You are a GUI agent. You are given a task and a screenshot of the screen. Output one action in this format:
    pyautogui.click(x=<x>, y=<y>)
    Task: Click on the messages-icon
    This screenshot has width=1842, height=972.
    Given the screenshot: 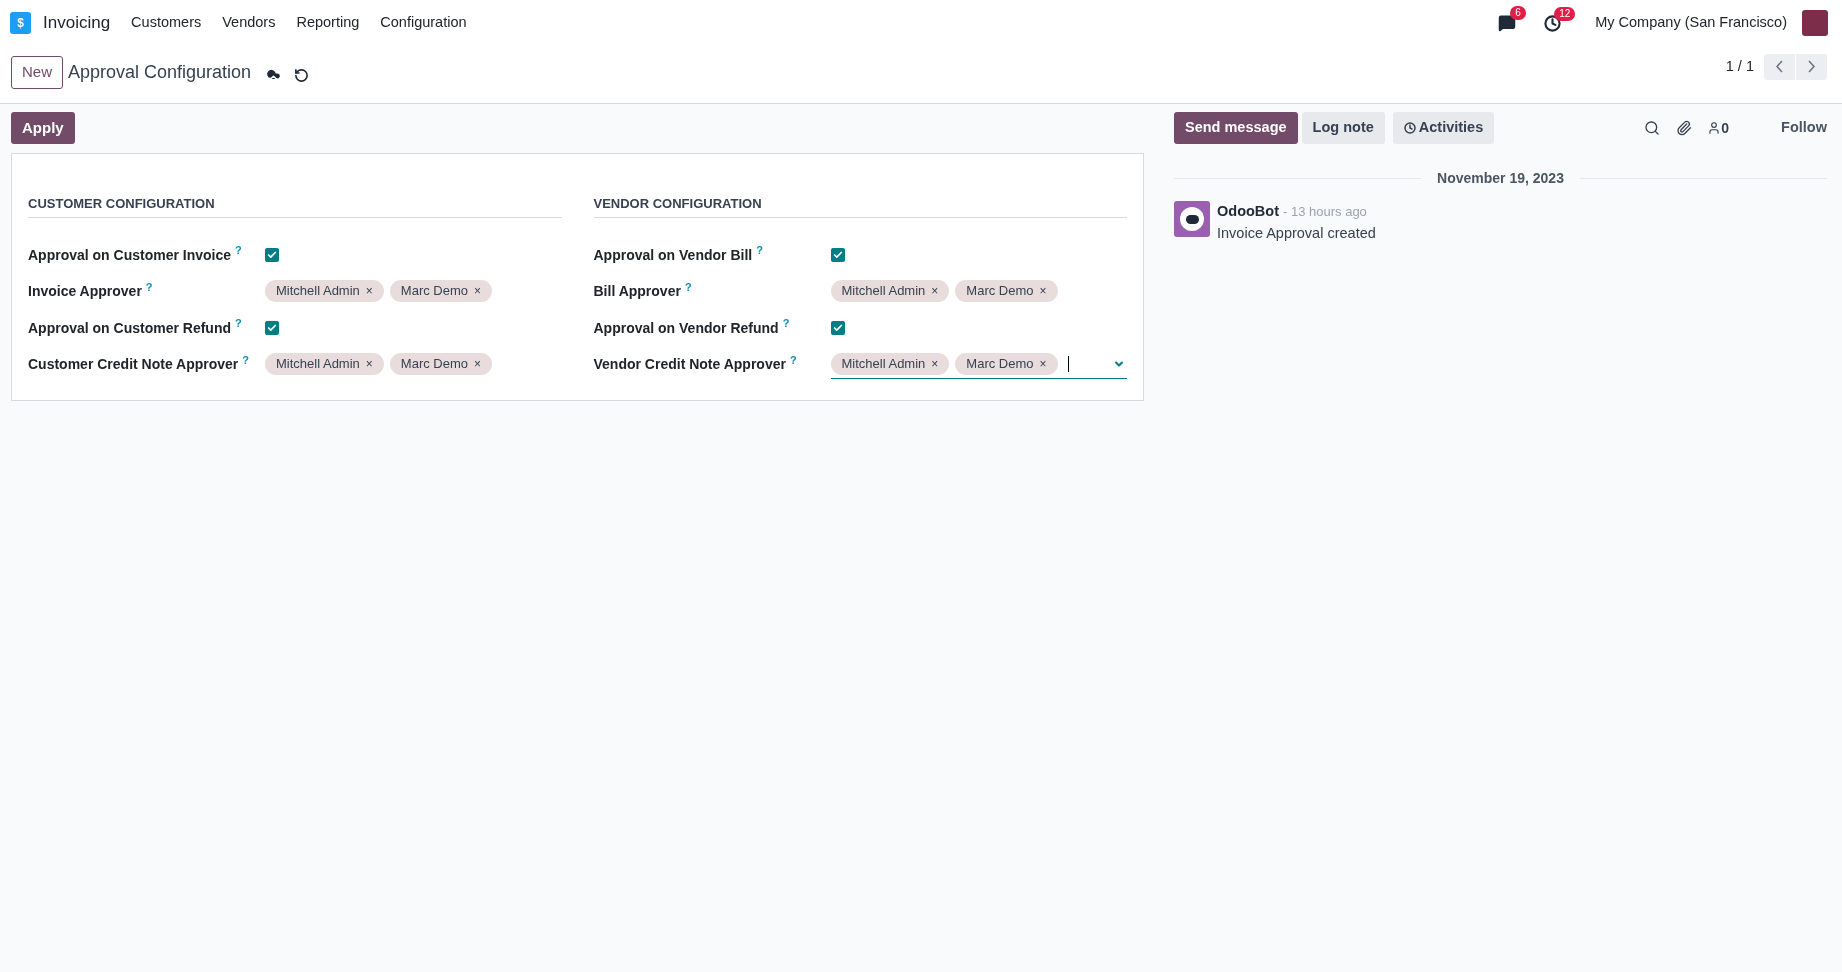 What is the action you would take?
    pyautogui.click(x=1507, y=23)
    